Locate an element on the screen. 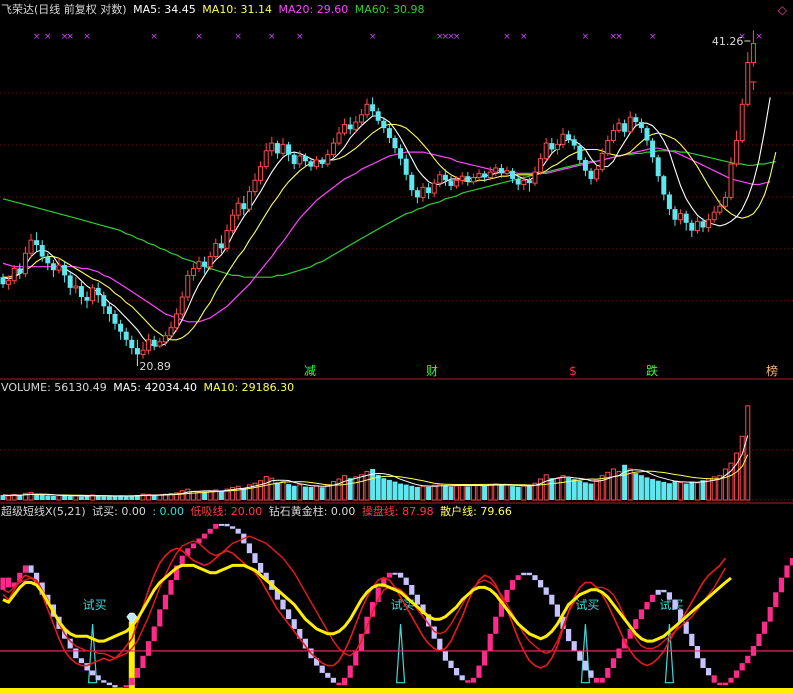  ma5-readout: MA5: 34.45 is located at coordinates (164, 9).